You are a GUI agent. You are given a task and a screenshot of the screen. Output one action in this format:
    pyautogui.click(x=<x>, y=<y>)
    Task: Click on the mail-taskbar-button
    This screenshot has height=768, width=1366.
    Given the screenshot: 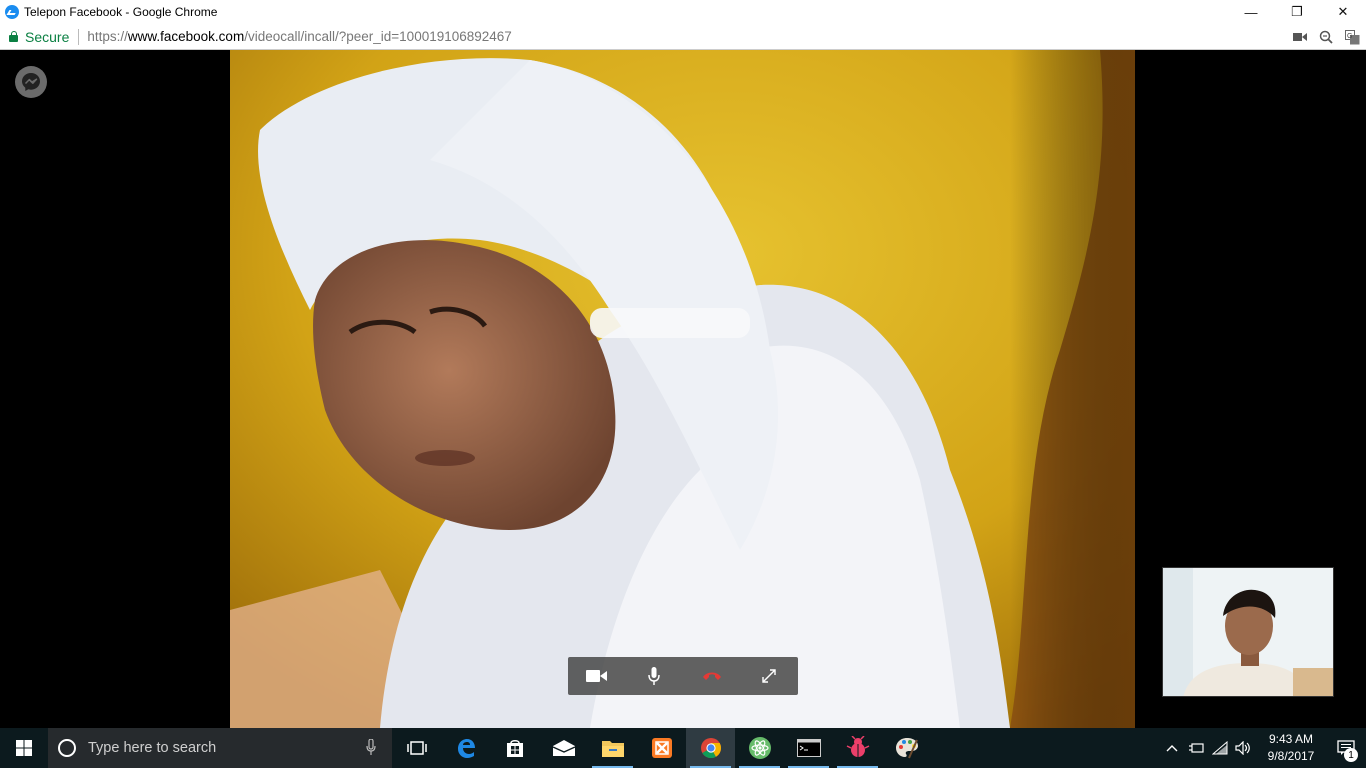 What is the action you would take?
    pyautogui.click(x=563, y=748)
    